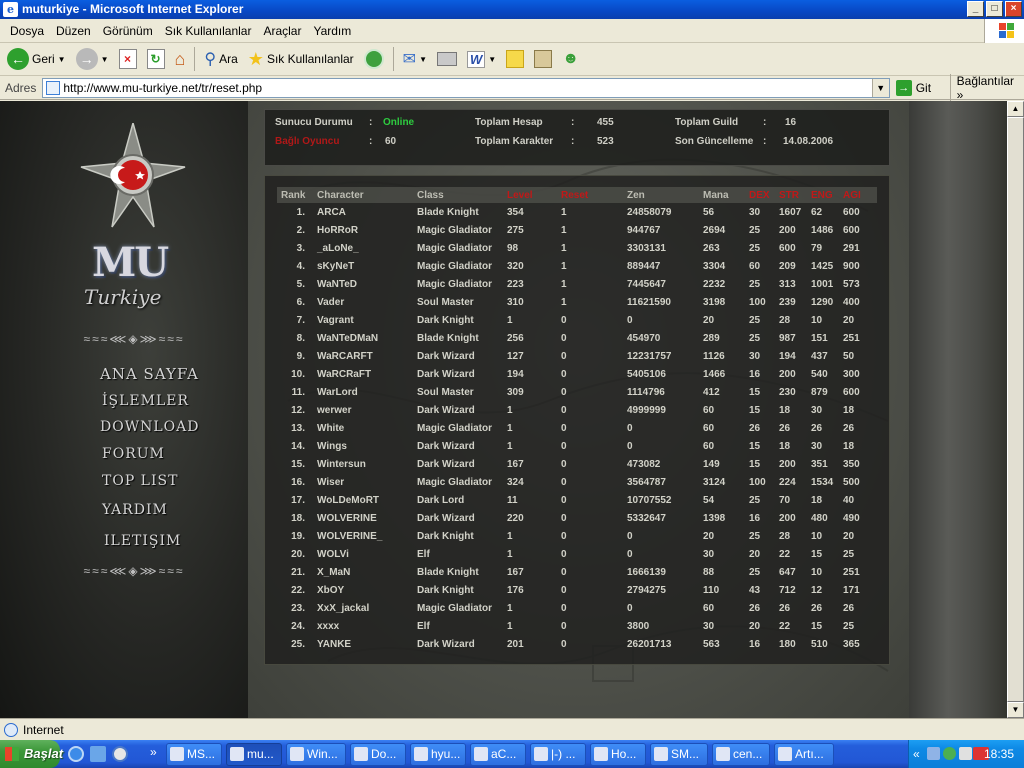  I want to click on cell-class: Dark Knight, so click(445, 590).